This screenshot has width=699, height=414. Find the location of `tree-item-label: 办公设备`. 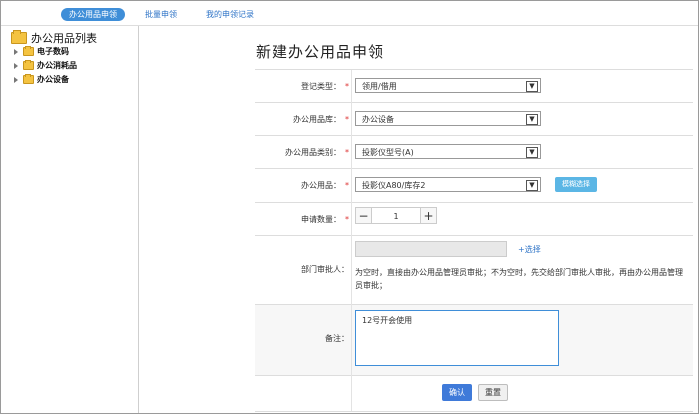

tree-item-label: 办公设备 is located at coordinates (53, 79).